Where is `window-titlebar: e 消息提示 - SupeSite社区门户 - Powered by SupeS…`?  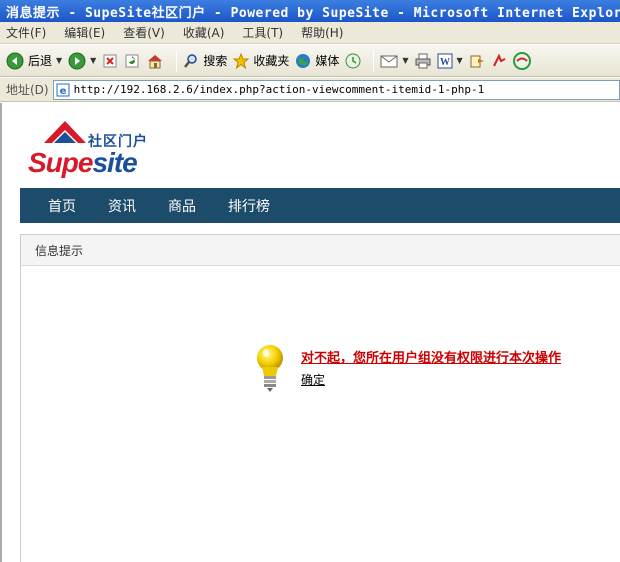 window-titlebar: e 消息提示 - SupeSite社区门户 - Powered by SupeS… is located at coordinates (310, 11).